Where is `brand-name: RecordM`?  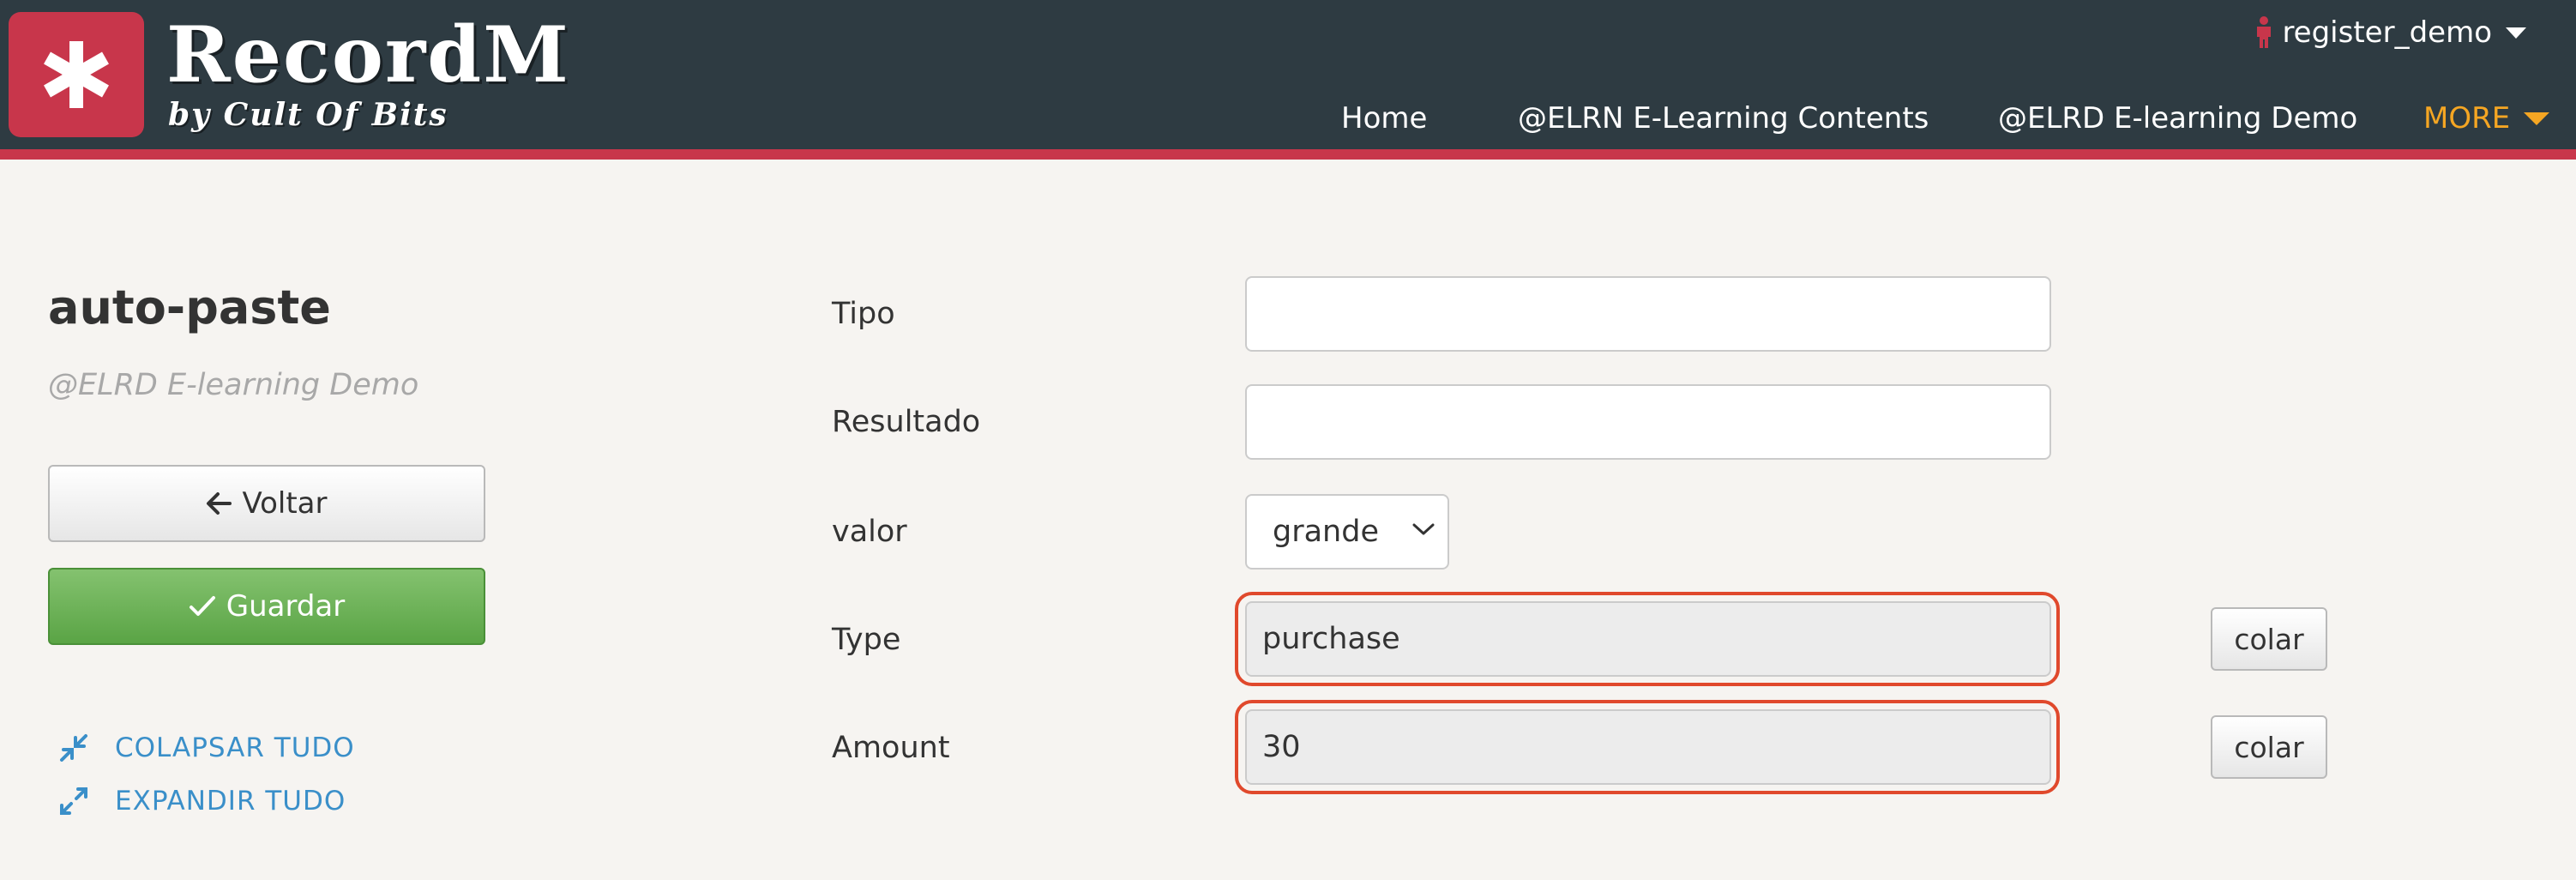 brand-name: RecordM is located at coordinates (368, 55).